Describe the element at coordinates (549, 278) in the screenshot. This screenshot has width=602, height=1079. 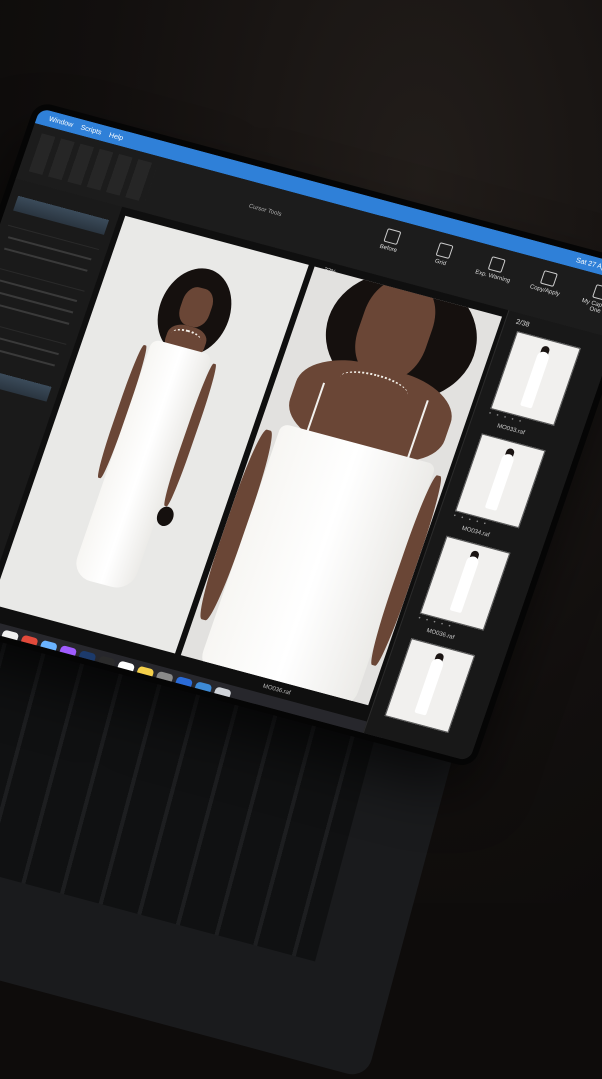
I see `copy-apply-icon` at that location.